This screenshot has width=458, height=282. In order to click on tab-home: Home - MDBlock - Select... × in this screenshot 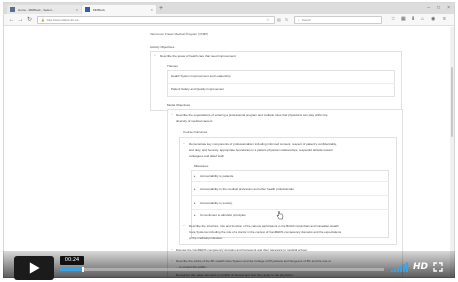, I will do `click(44, 9)`.